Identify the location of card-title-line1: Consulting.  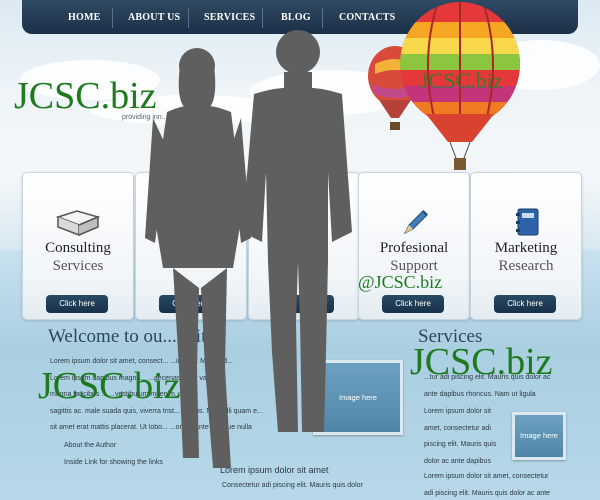
(78, 248).